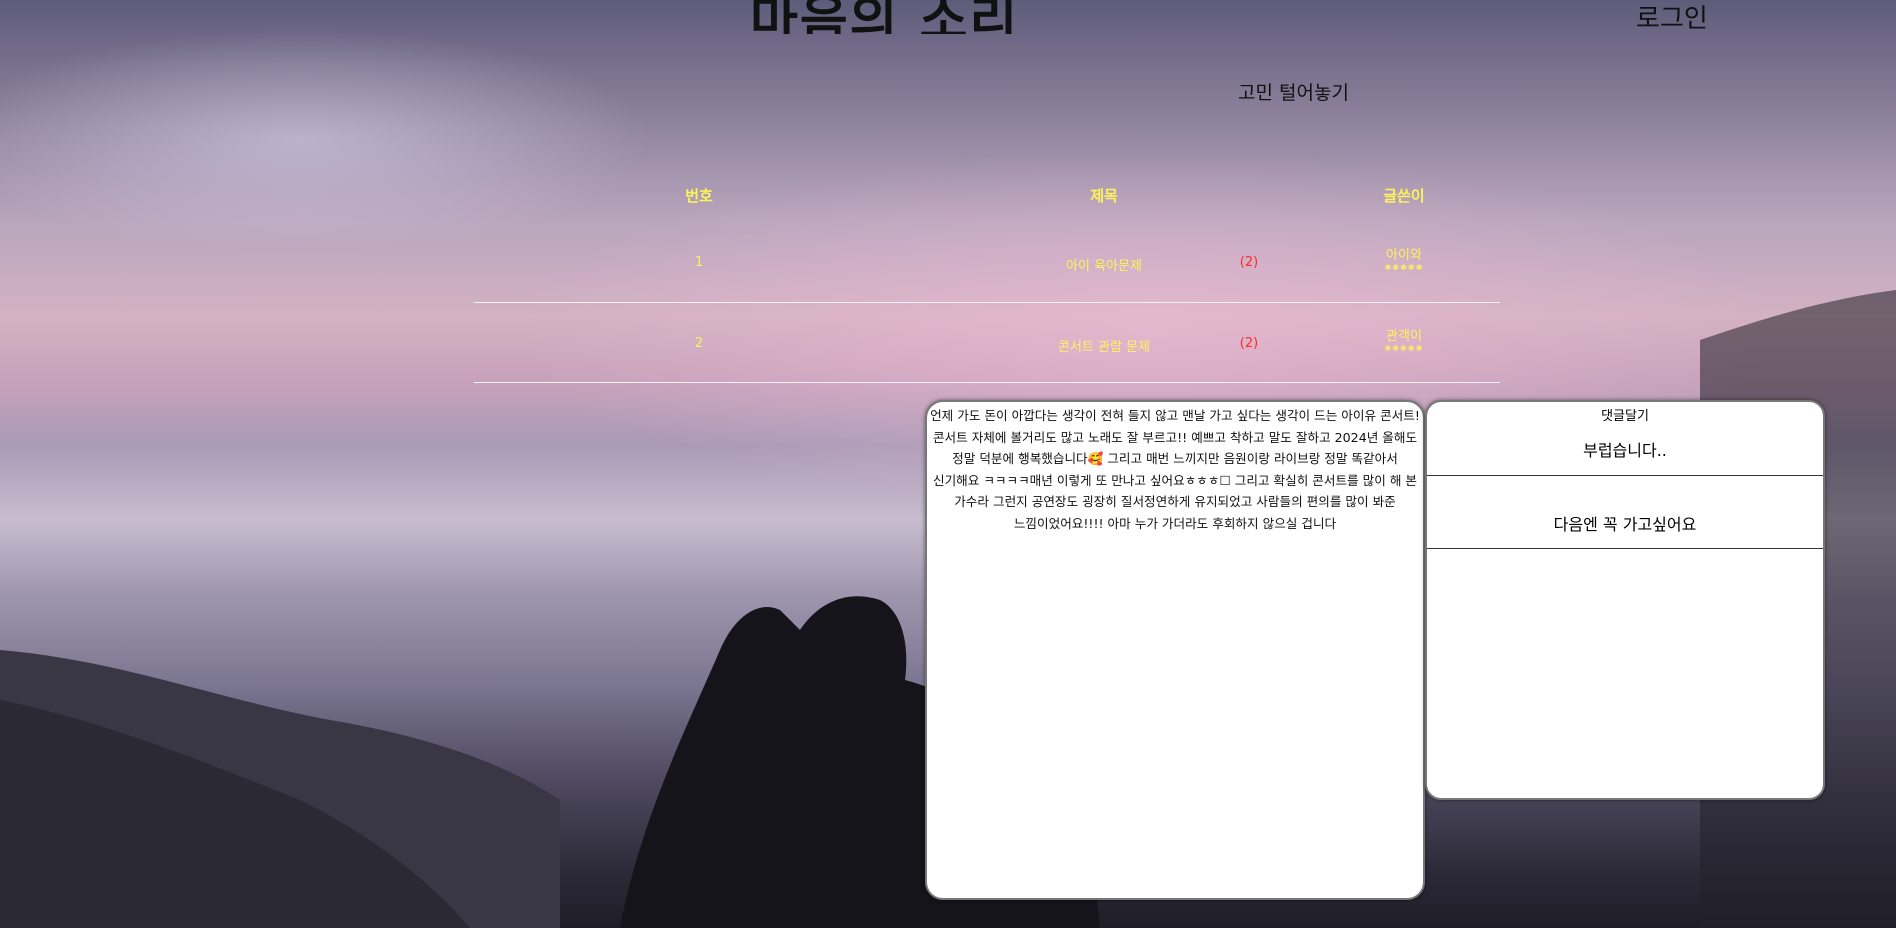 Image resolution: width=1896 pixels, height=928 pixels. What do you see at coordinates (1293, 93) in the screenshot?
I see `board-title: 고민 털어놓기` at bounding box center [1293, 93].